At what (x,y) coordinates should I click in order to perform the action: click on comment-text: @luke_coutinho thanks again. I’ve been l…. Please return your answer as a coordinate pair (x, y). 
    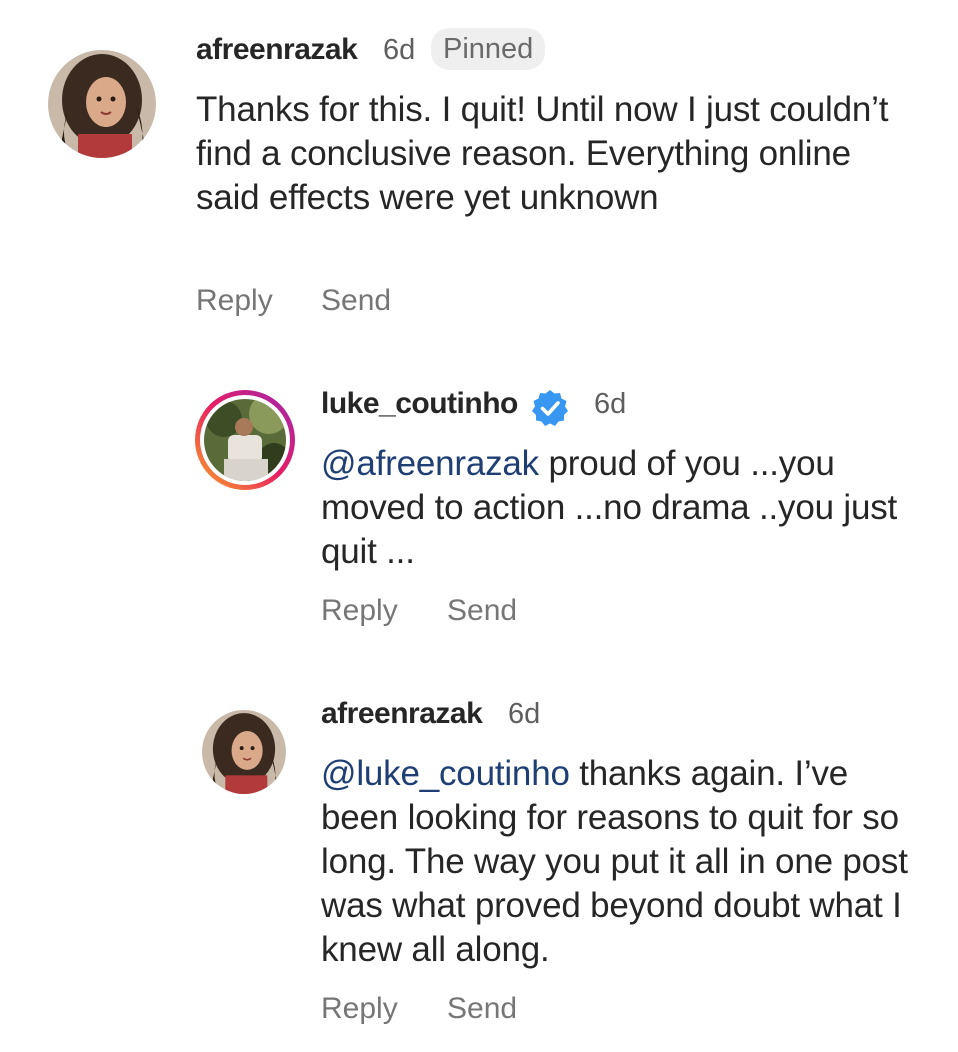
    Looking at the image, I should click on (621, 862).